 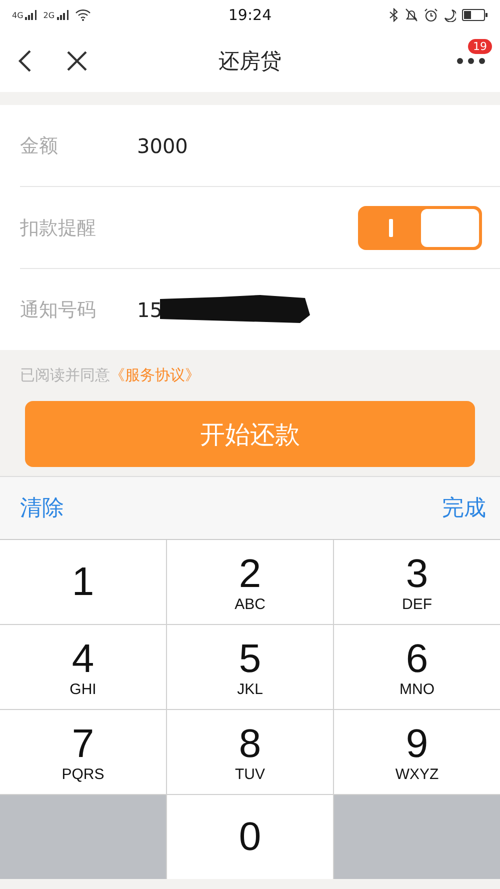 What do you see at coordinates (250, 837) in the screenshot?
I see `keypad-key: 0` at bounding box center [250, 837].